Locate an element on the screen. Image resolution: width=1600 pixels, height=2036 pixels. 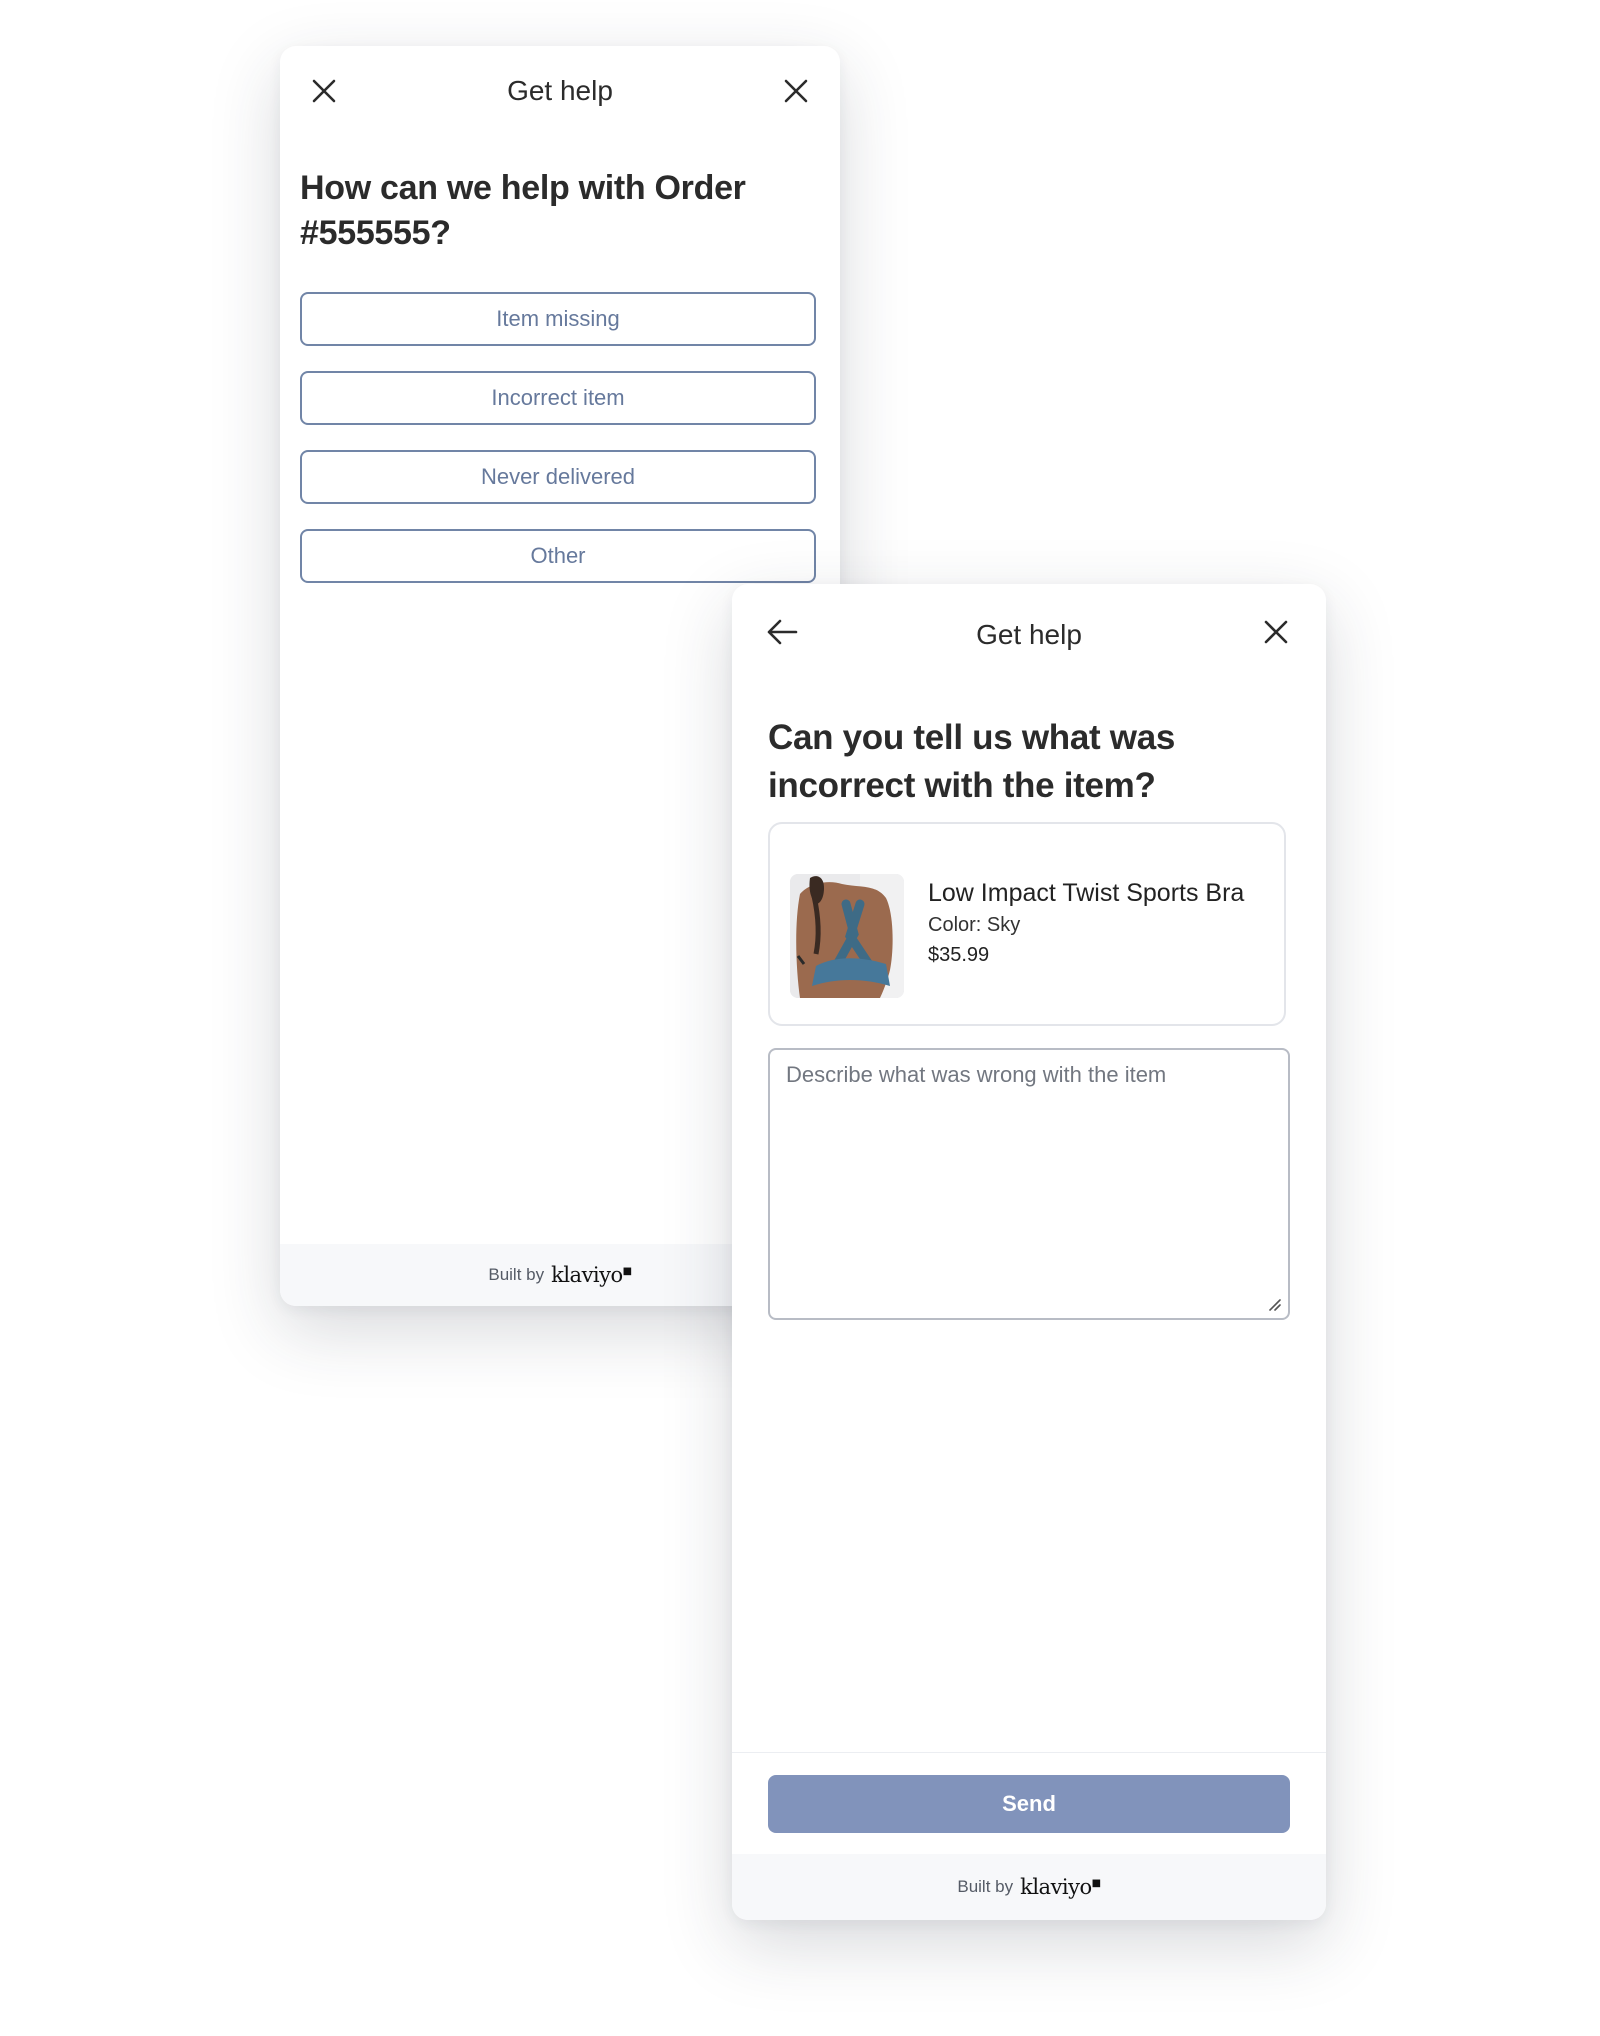
resize-handle-icon is located at coordinates (1274, 1304).